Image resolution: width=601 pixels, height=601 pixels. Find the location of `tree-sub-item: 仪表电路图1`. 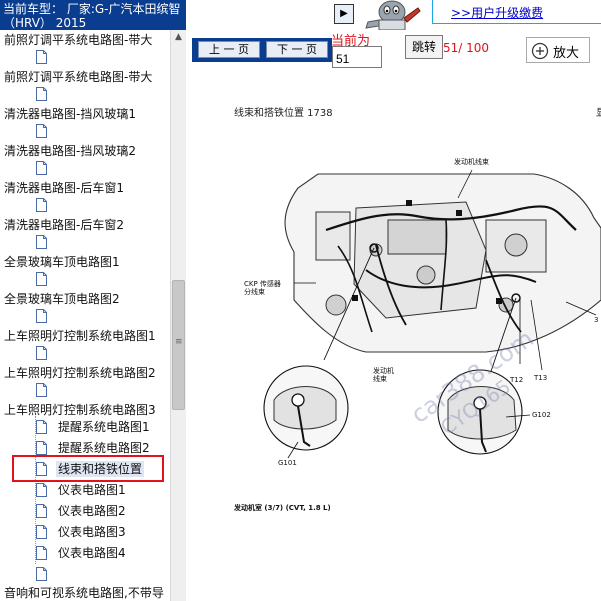

tree-sub-item: 仪表电路图1 is located at coordinates (100, 491).